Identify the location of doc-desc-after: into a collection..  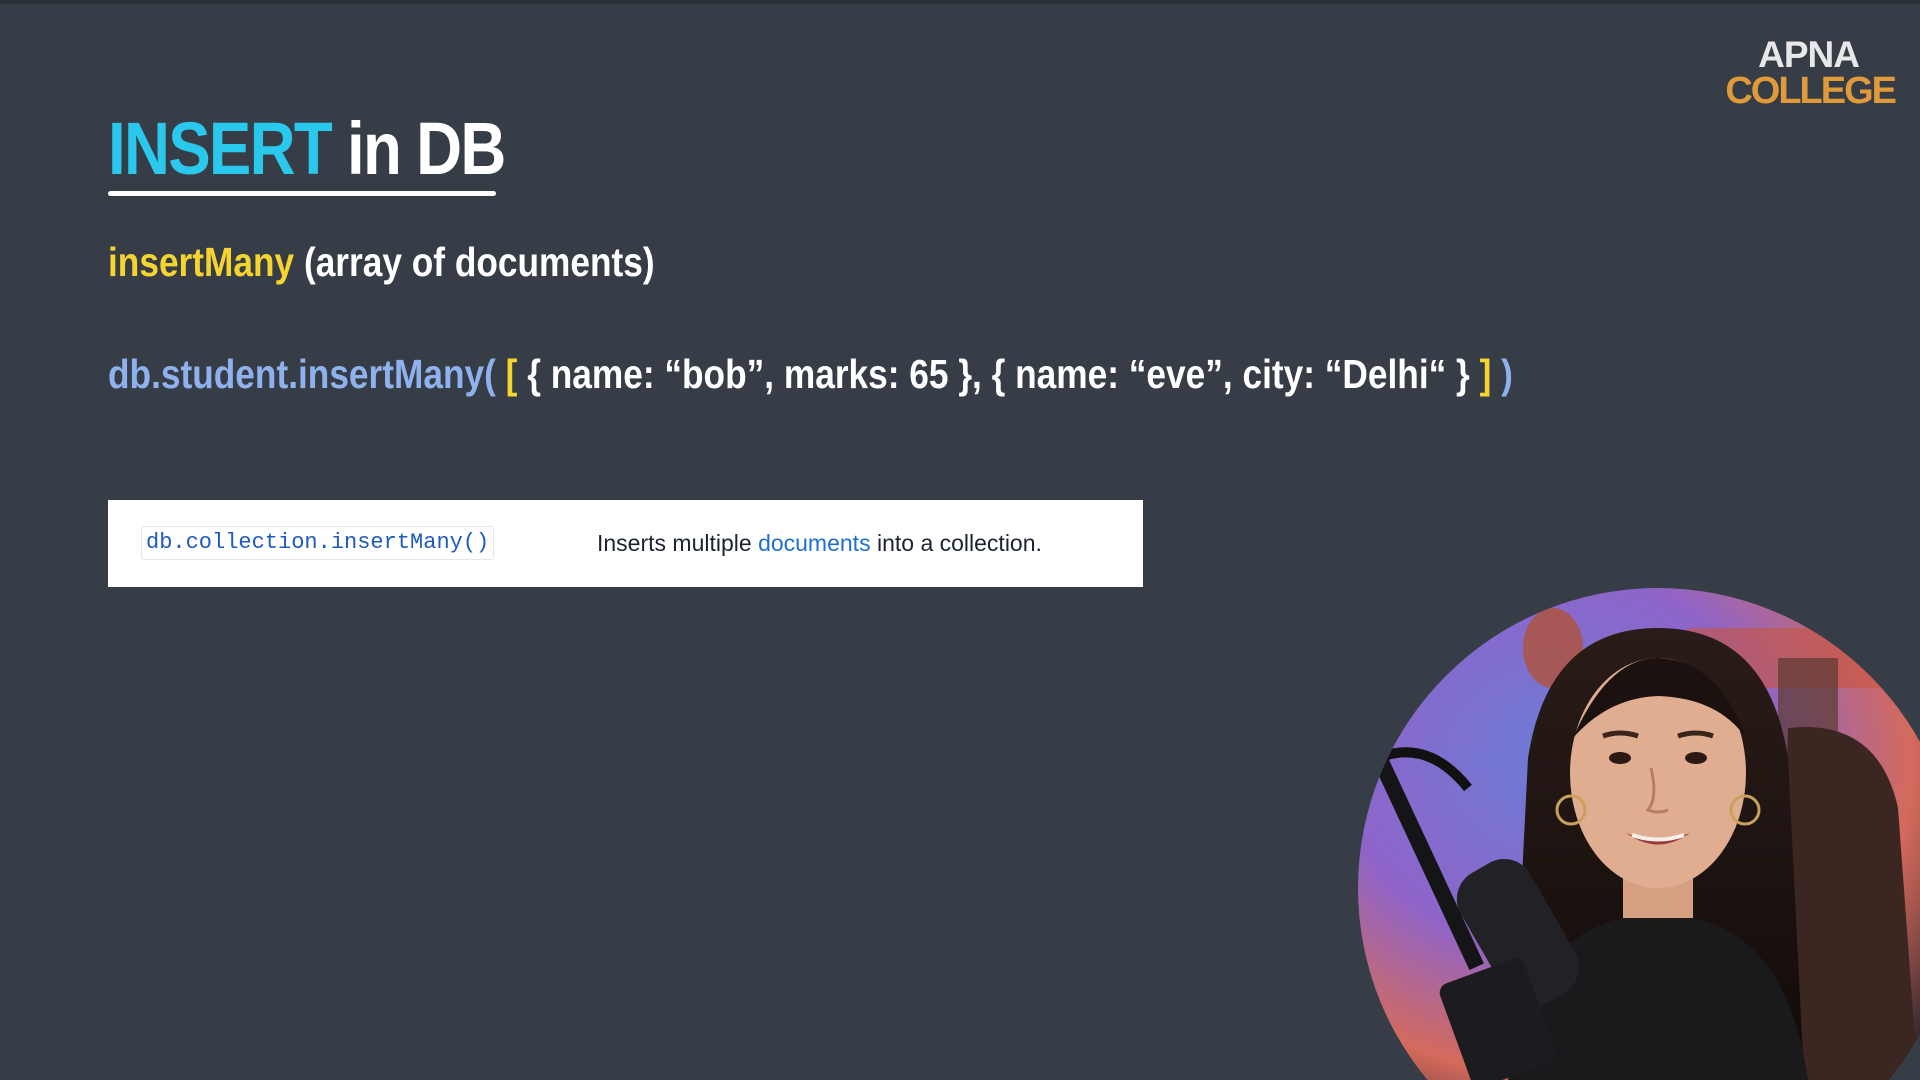
(956, 543).